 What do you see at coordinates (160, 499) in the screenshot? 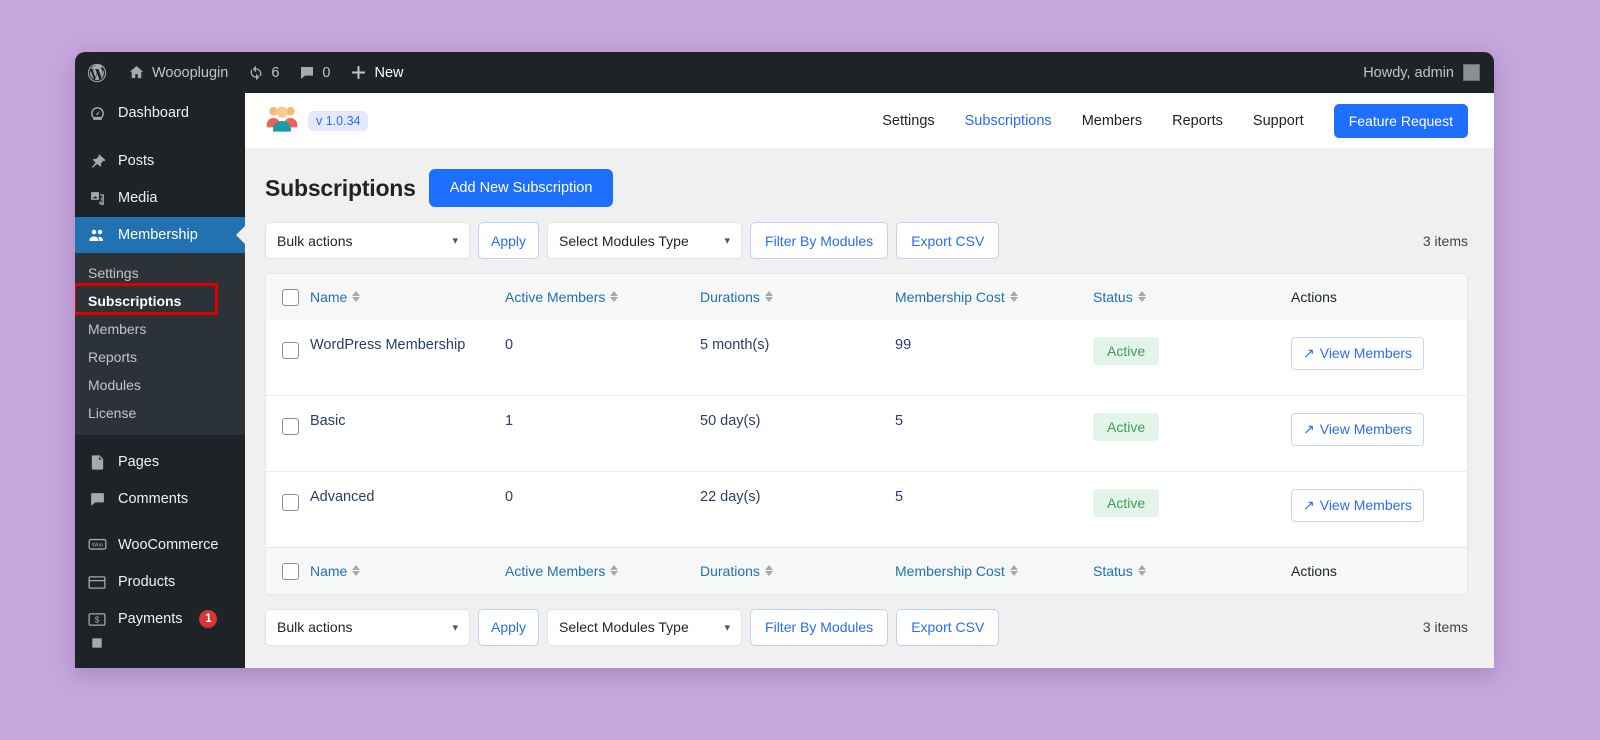
I see `sidebar-item-comments: Comments` at bounding box center [160, 499].